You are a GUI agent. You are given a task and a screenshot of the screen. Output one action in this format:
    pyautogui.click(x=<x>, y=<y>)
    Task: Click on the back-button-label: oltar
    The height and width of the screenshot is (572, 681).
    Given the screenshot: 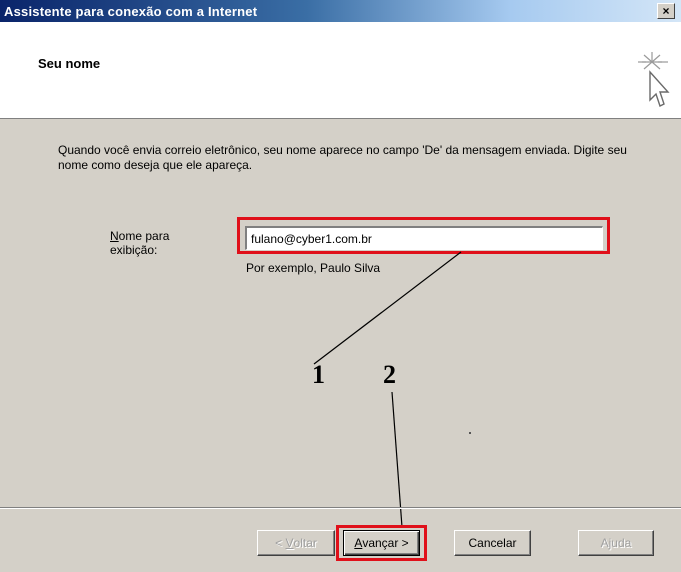 What is the action you would take?
    pyautogui.click(x=305, y=543)
    